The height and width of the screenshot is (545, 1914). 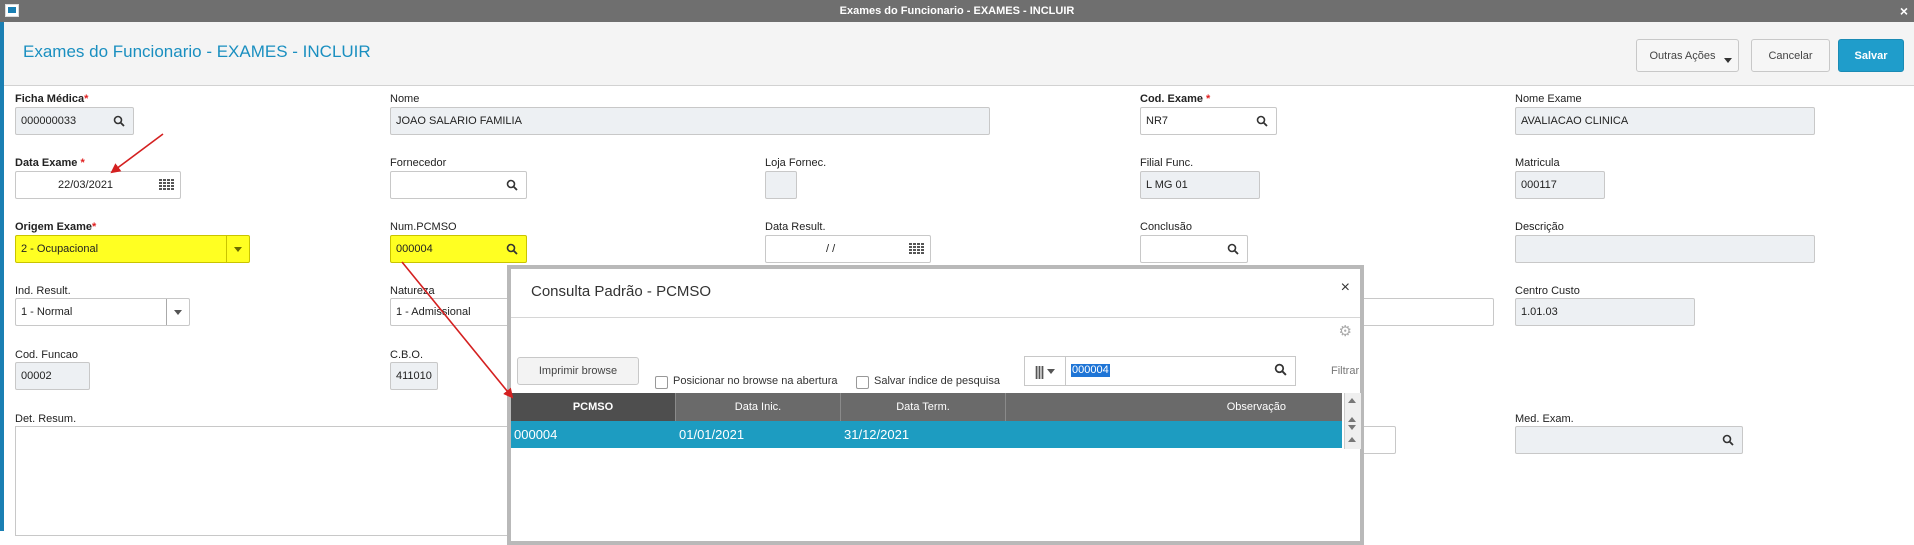 What do you see at coordinates (1537, 163) in the screenshot?
I see `matricula-label: Matricula` at bounding box center [1537, 163].